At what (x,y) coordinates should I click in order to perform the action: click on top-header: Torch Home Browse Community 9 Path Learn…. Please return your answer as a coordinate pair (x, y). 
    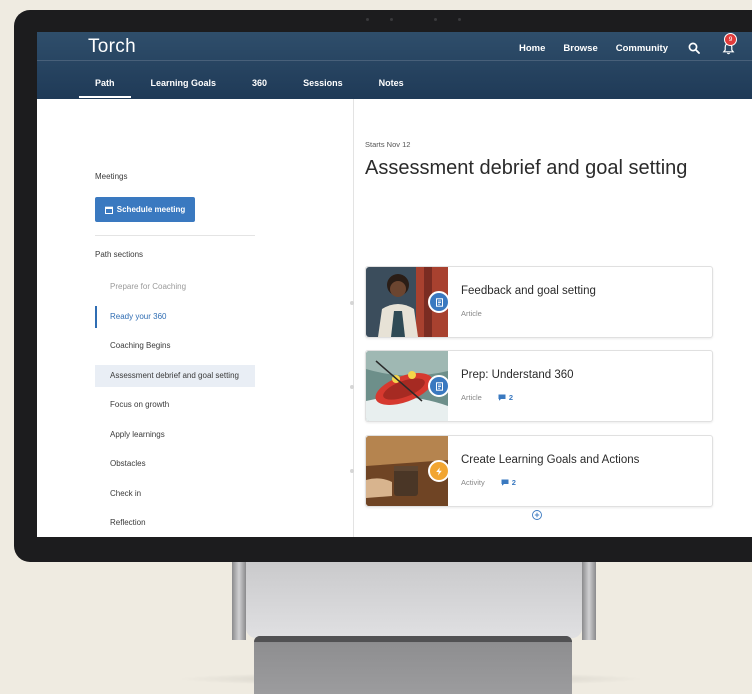
    Looking at the image, I should click on (394, 65).